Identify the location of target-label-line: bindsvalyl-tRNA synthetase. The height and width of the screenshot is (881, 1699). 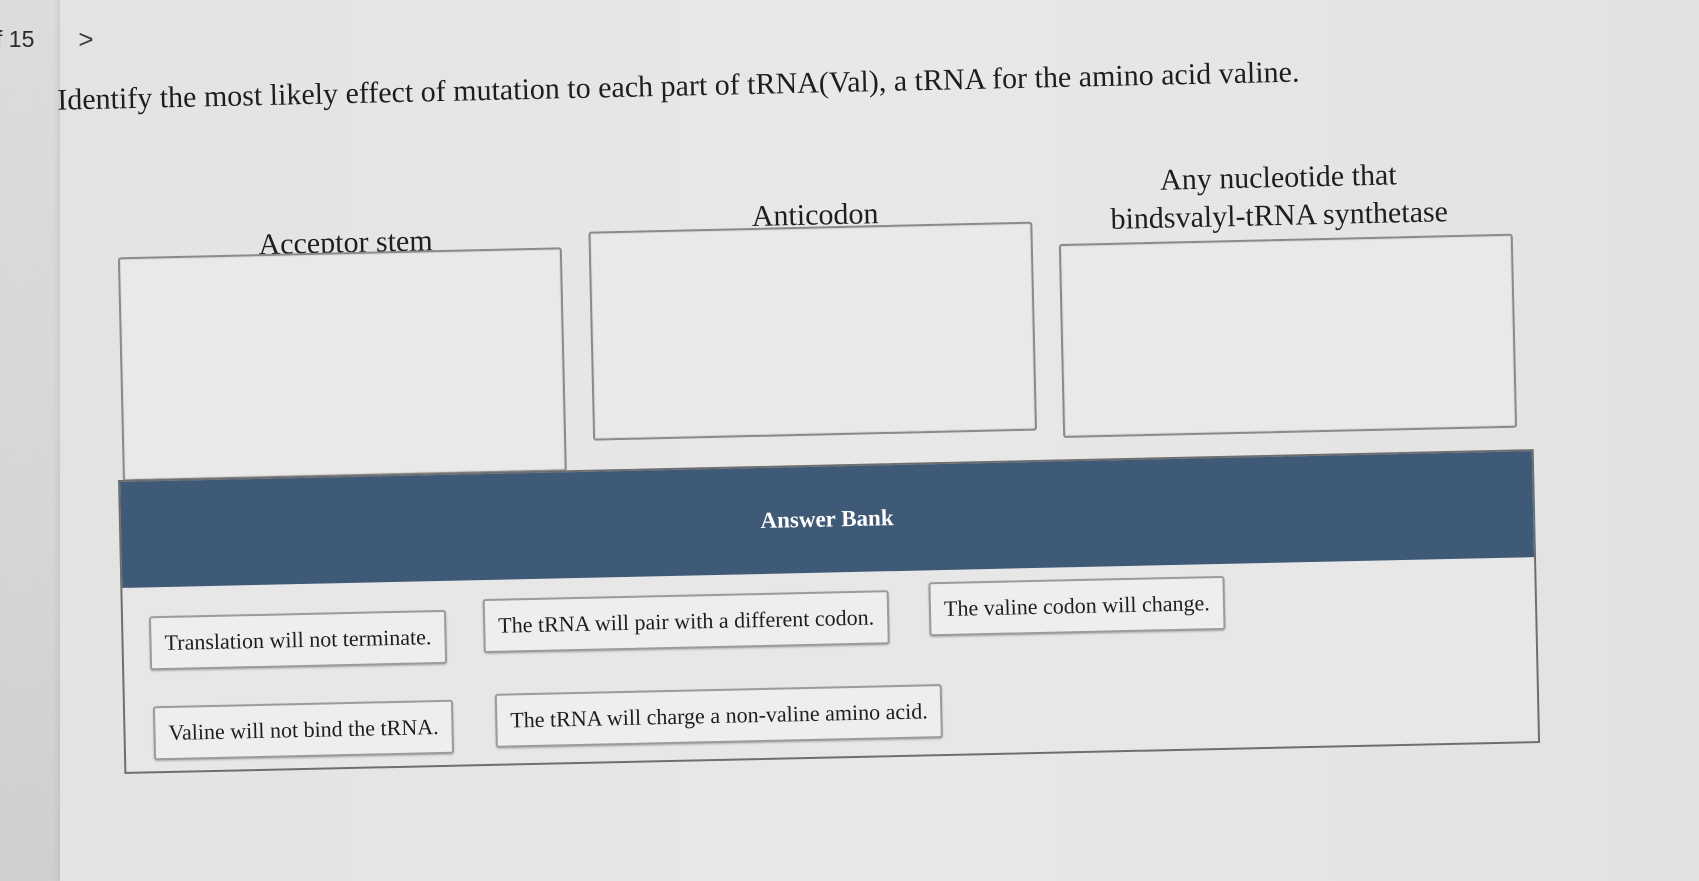
(1279, 215).